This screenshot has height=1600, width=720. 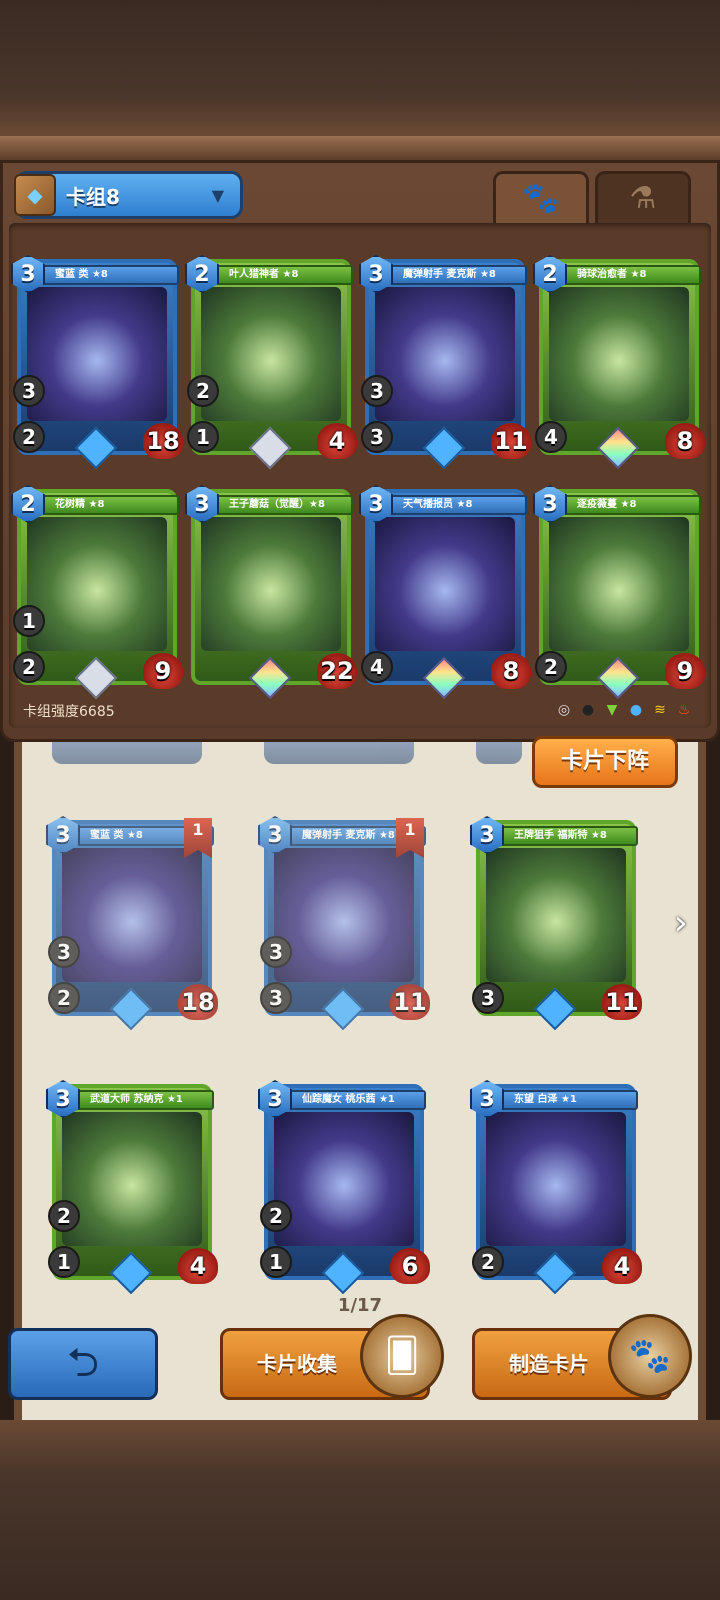 I want to click on wind-icon: ≋, so click(x=660, y=710).